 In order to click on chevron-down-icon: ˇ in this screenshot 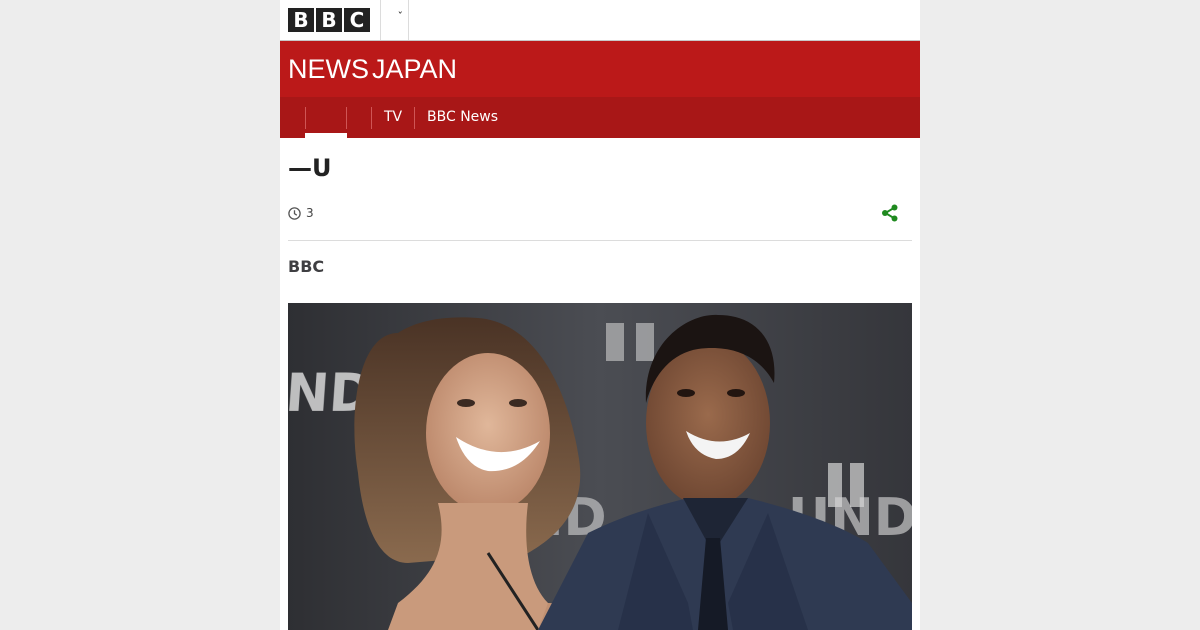, I will do `click(401, 16)`.